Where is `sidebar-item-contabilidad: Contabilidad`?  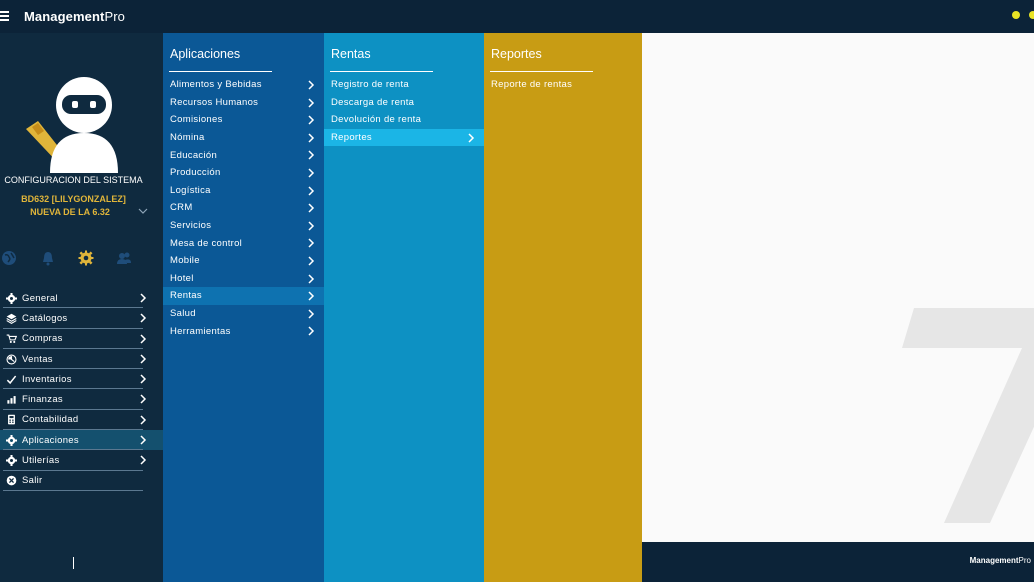
sidebar-item-contabilidad: Contabilidad is located at coordinates (81, 420).